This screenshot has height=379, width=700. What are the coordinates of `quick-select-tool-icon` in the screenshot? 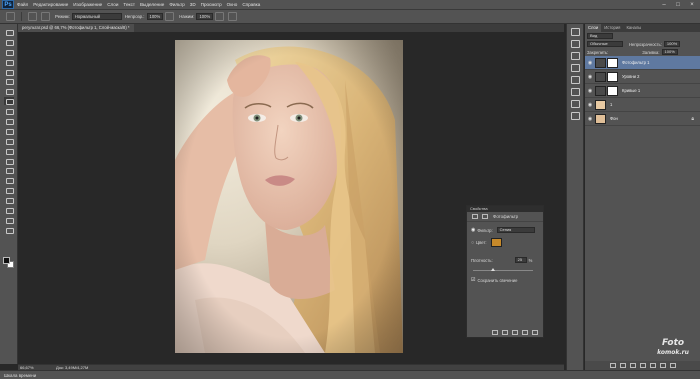 It's located at (9, 62).